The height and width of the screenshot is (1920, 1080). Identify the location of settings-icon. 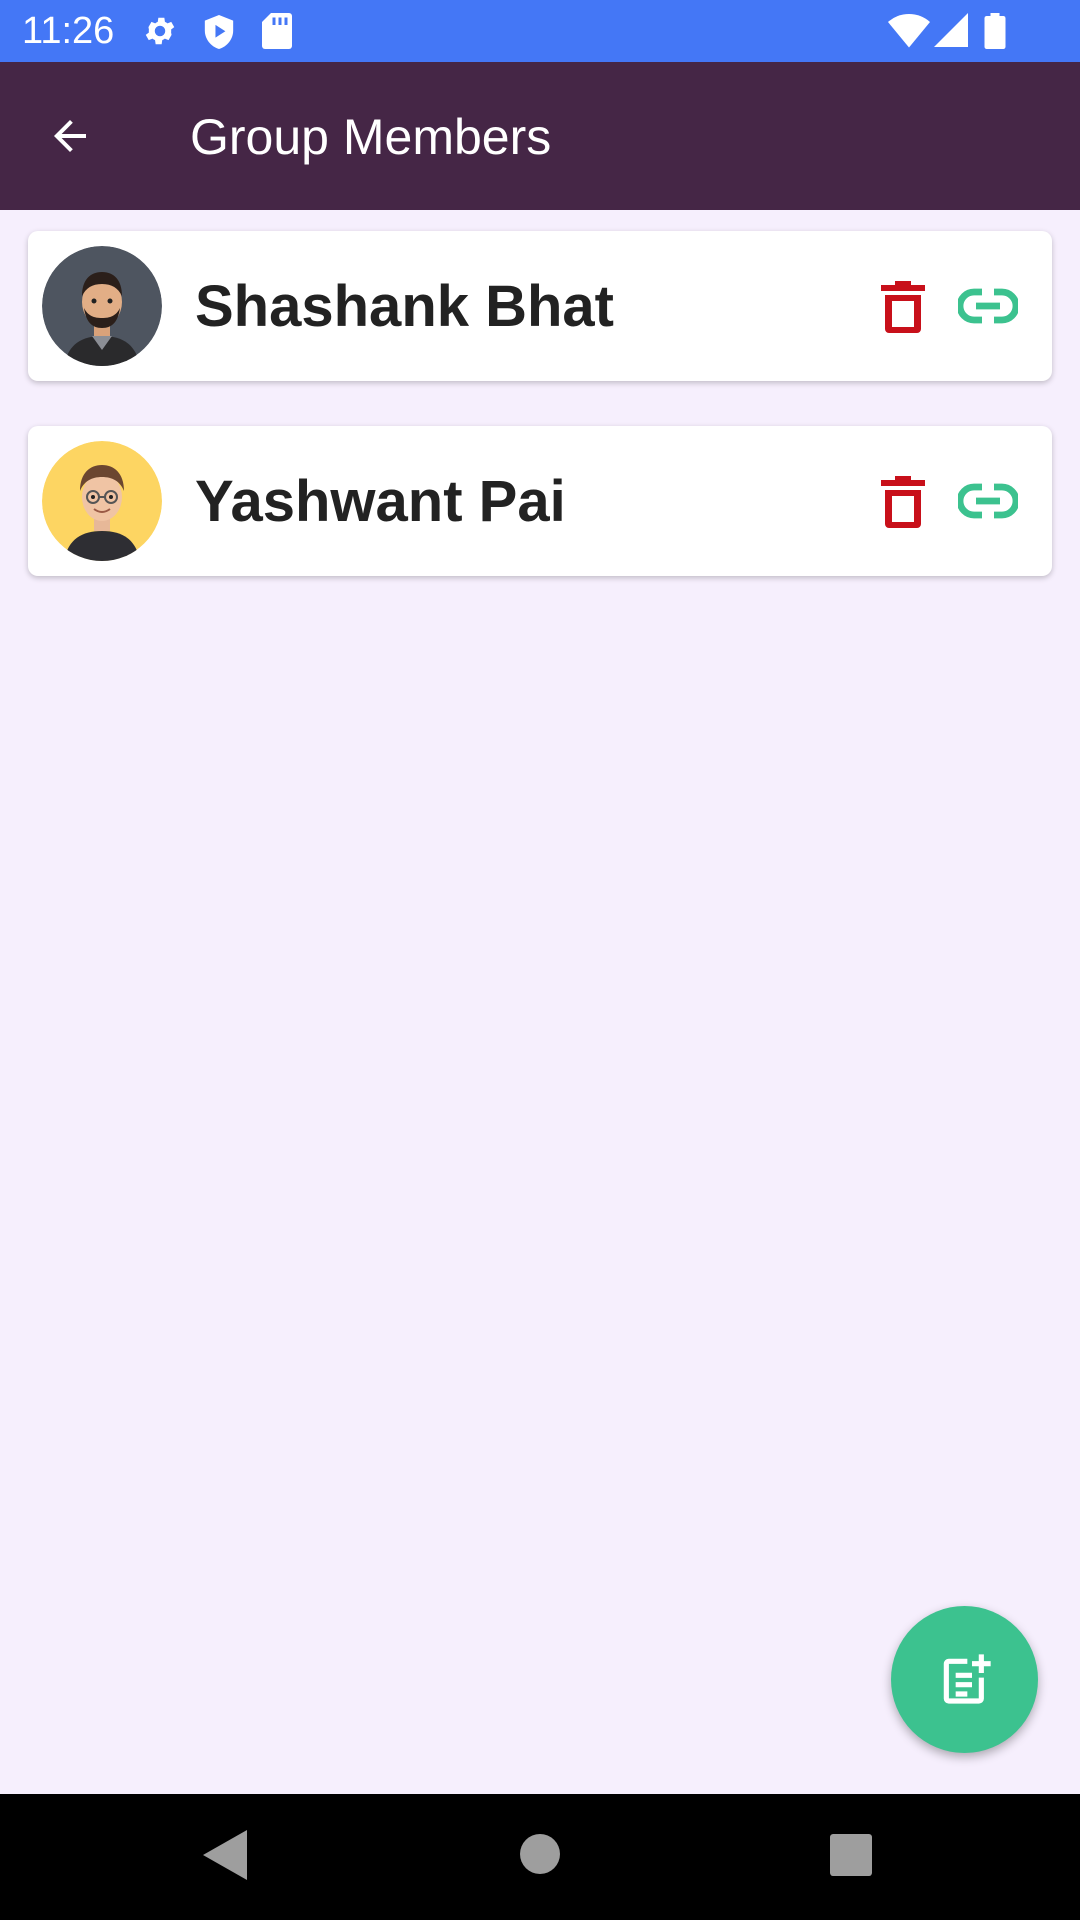
(160, 31).